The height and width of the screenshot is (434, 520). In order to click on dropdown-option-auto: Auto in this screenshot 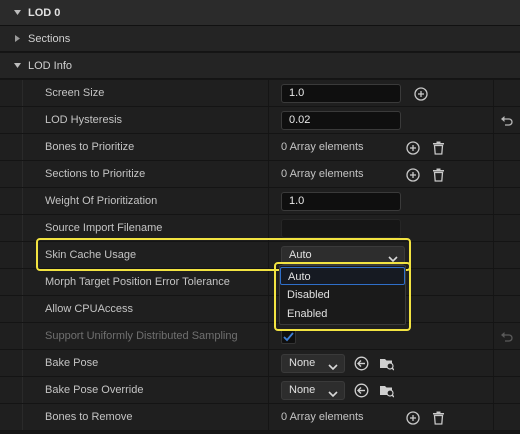, I will do `click(342, 276)`.